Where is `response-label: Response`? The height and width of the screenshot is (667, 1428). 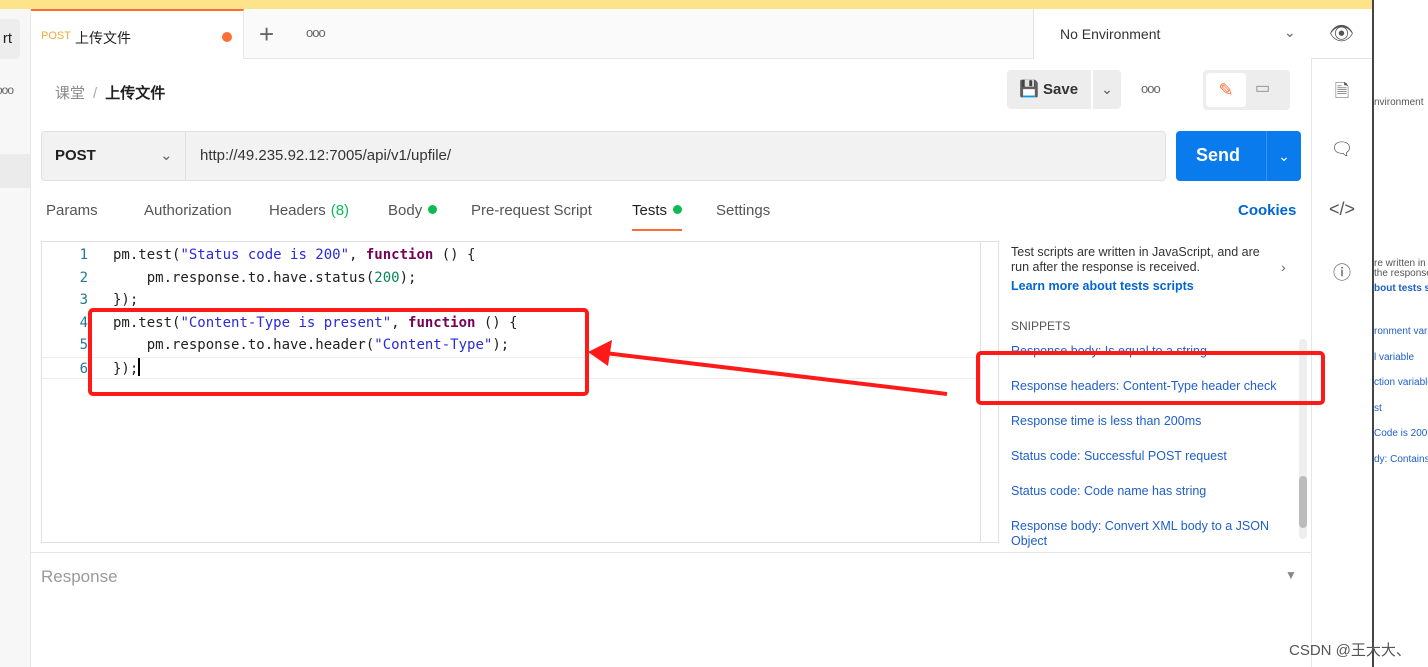
response-label: Response is located at coordinates (79, 576).